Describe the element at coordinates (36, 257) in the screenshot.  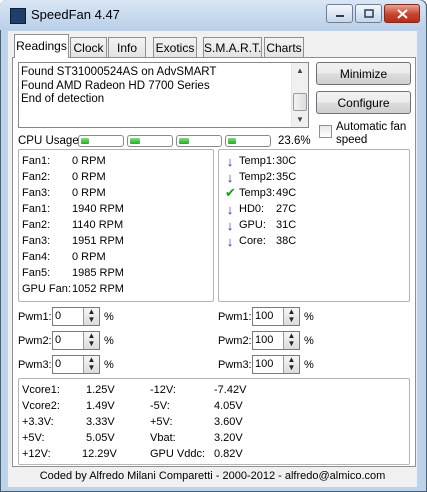
I see `fan-name: Fan4:` at that location.